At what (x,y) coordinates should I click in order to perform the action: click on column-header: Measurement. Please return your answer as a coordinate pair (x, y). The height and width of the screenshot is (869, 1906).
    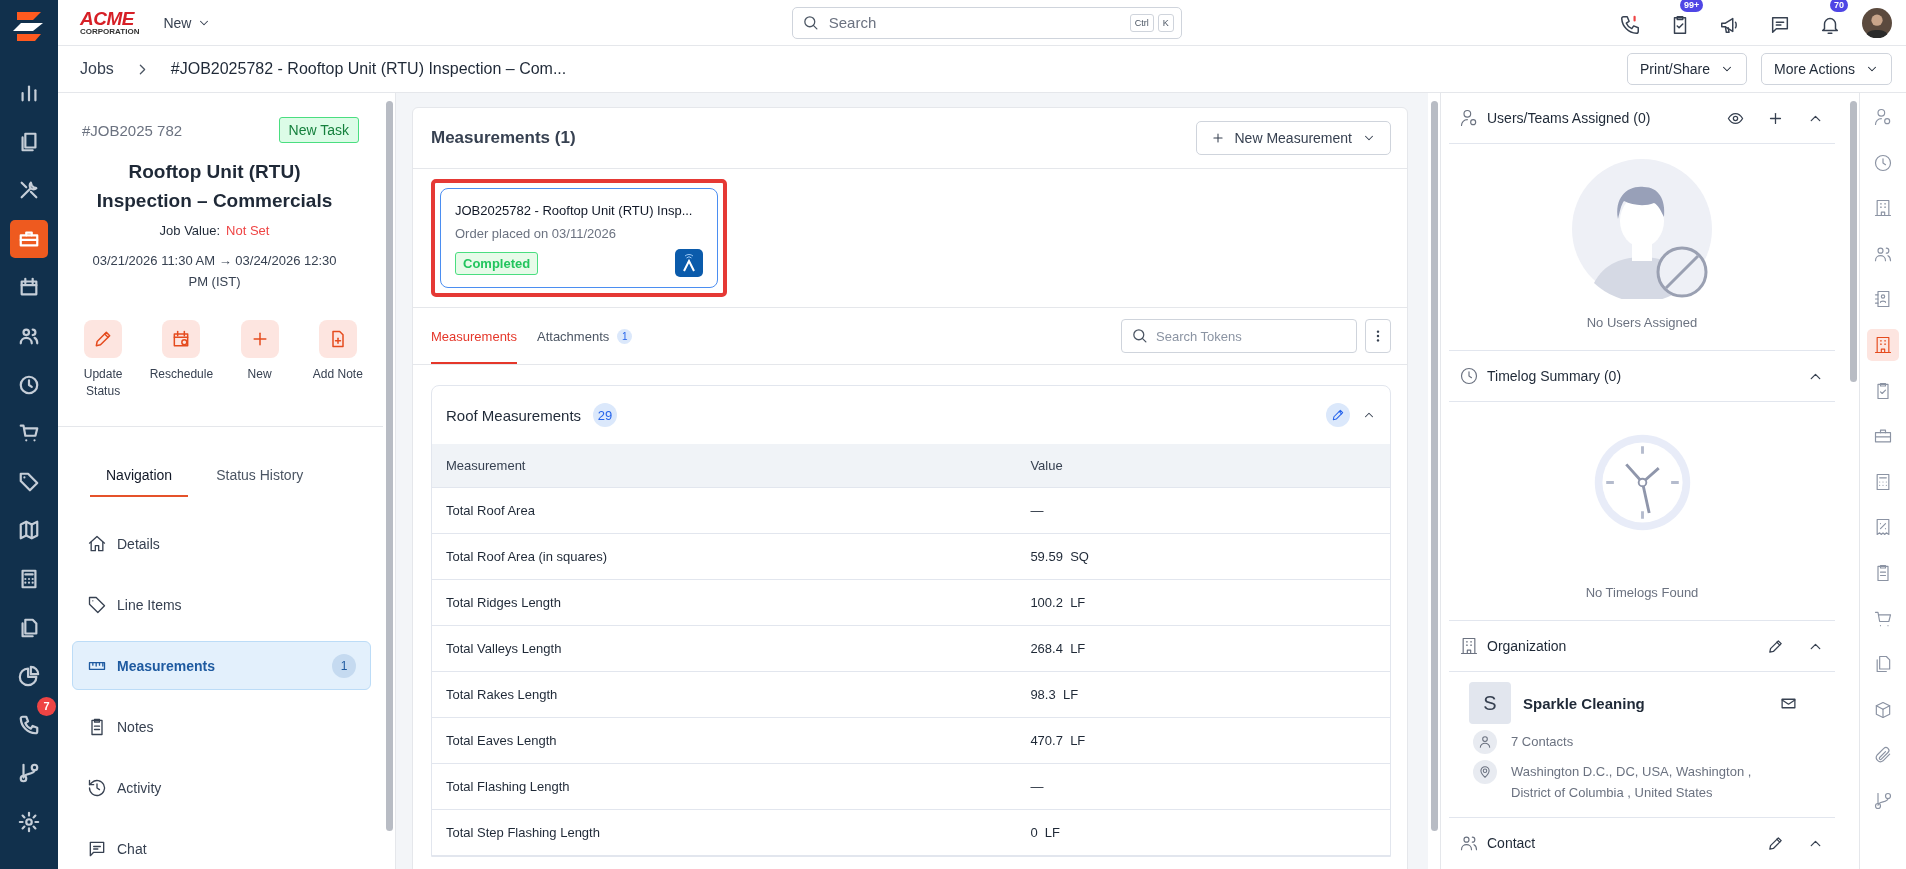
    Looking at the image, I should click on (724, 466).